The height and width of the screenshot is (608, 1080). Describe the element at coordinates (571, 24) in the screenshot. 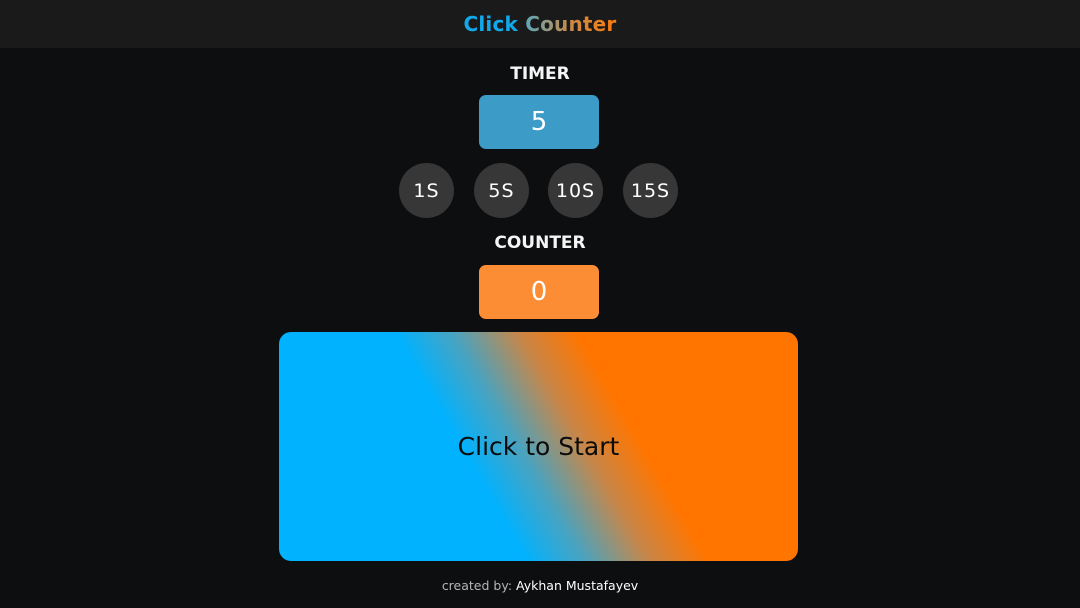

I see `app-title-counter: Counter` at that location.